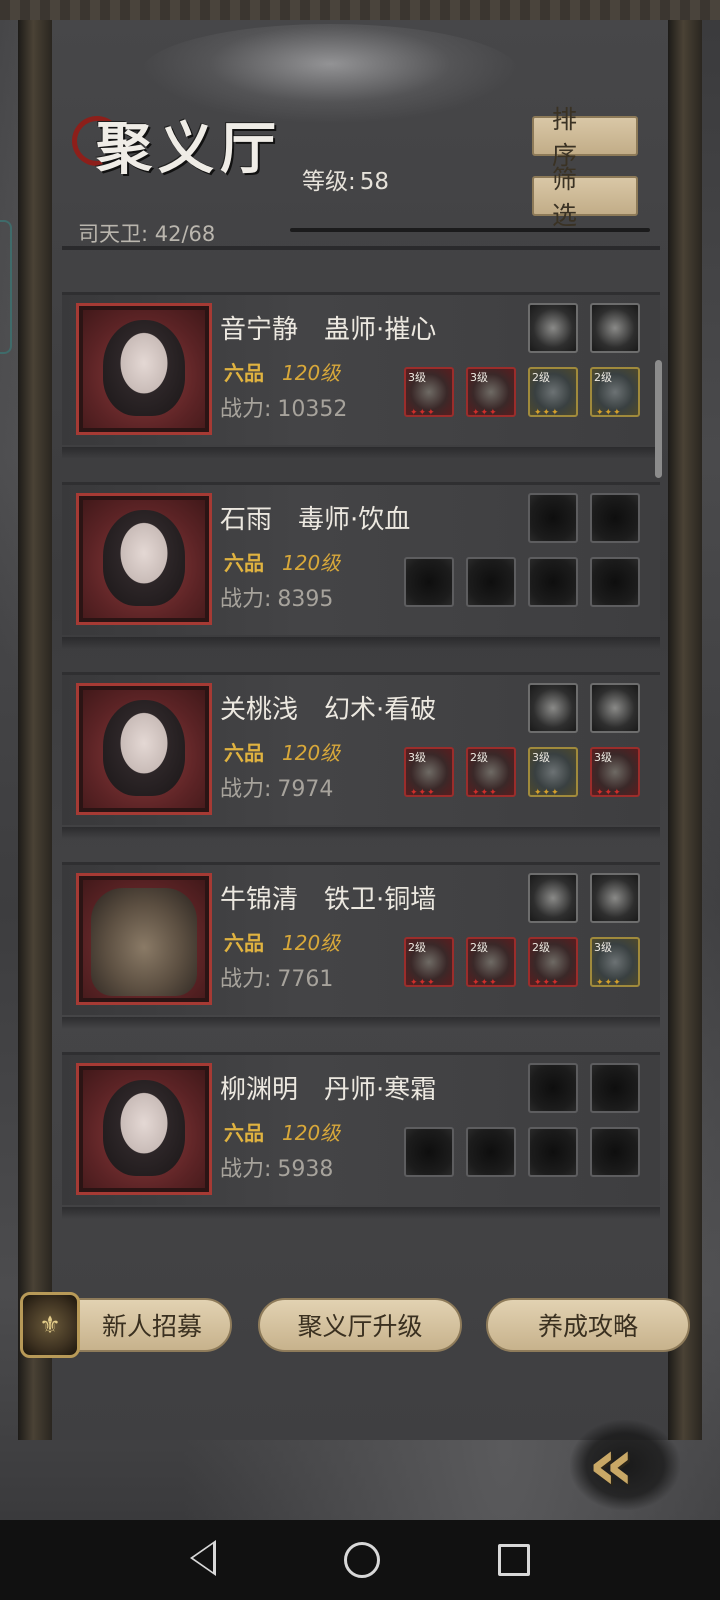 The height and width of the screenshot is (1600, 720). I want to click on header-divider-lower, so click(361, 248).